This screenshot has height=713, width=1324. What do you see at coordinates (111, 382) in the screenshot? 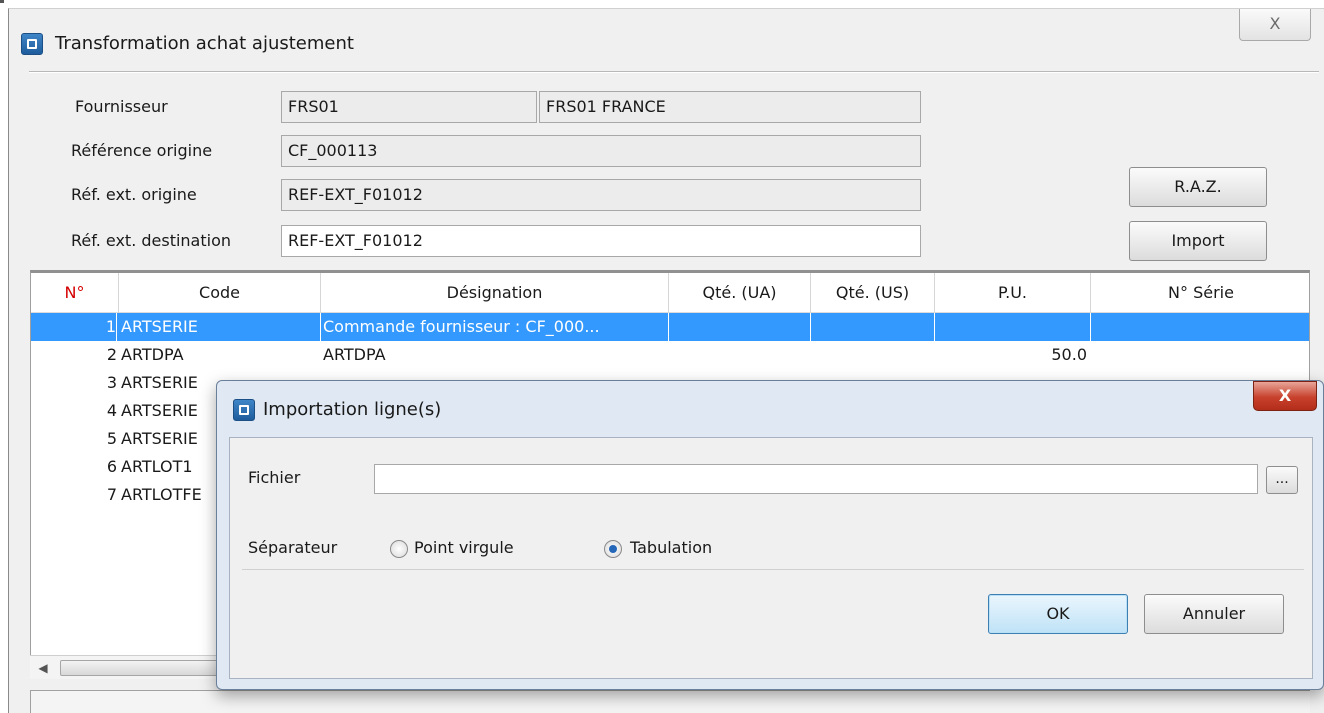
I see `row-num: 3` at bounding box center [111, 382].